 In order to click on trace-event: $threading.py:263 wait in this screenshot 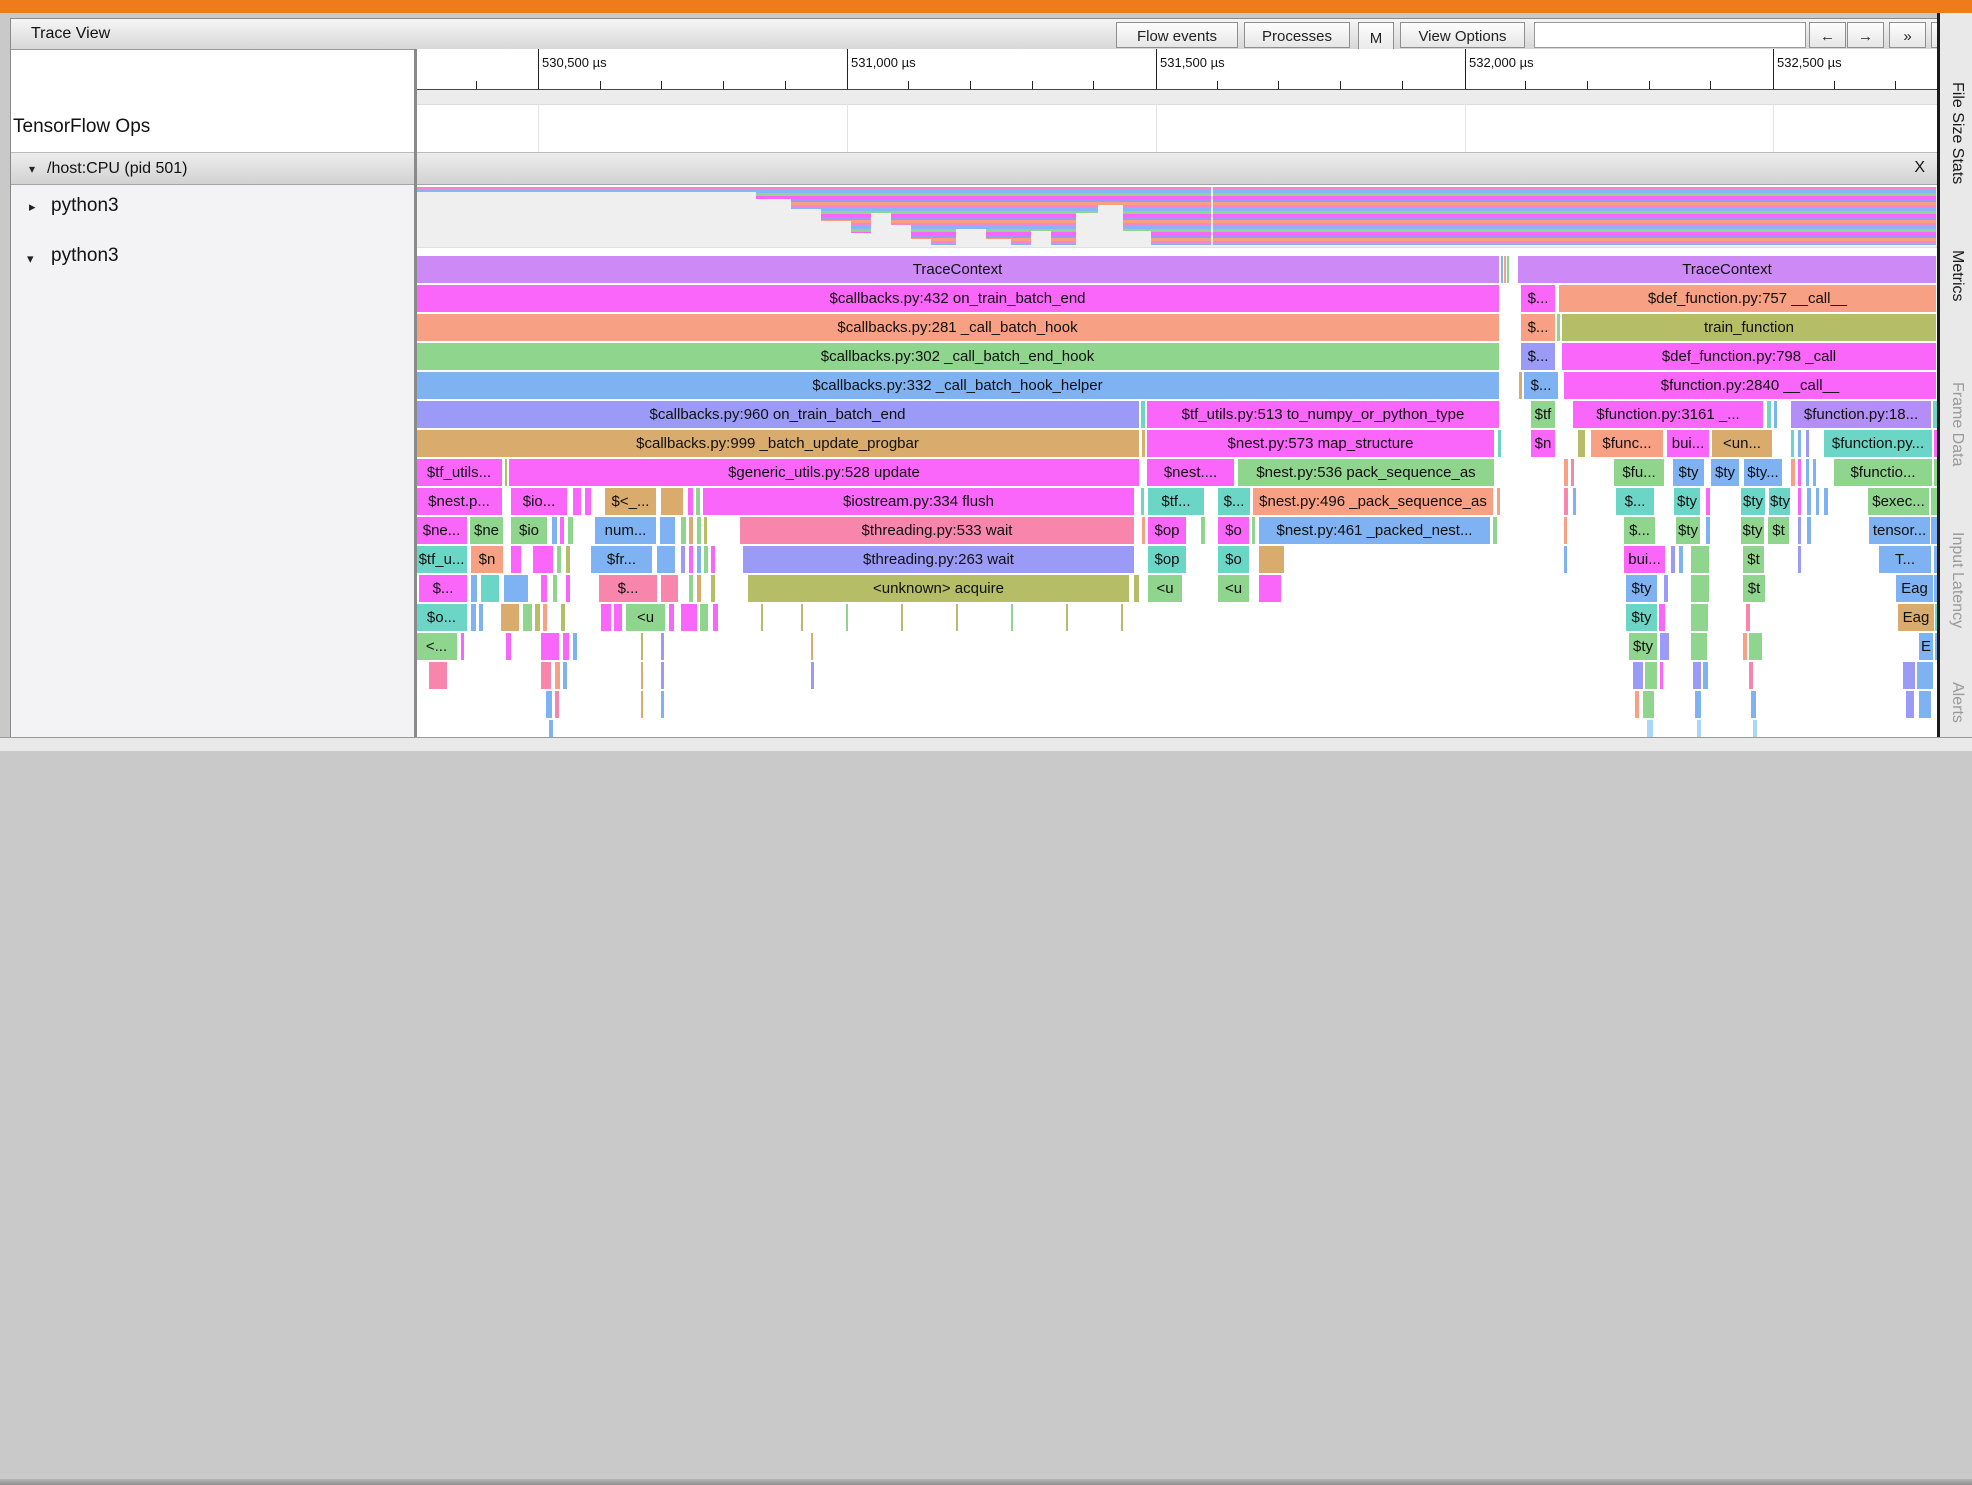, I will do `click(938, 559)`.